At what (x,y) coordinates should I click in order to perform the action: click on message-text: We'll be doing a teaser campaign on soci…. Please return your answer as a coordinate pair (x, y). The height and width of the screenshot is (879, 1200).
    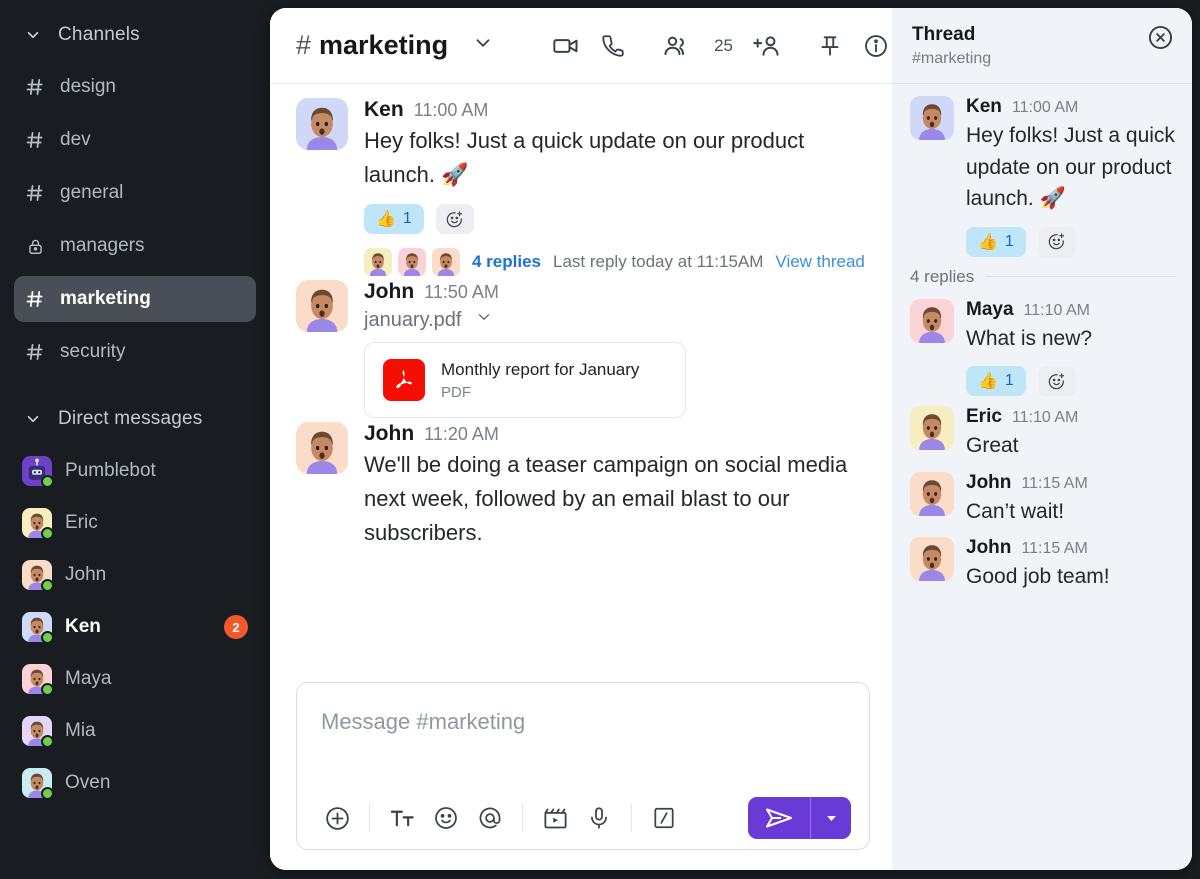
    Looking at the image, I should click on (606, 499).